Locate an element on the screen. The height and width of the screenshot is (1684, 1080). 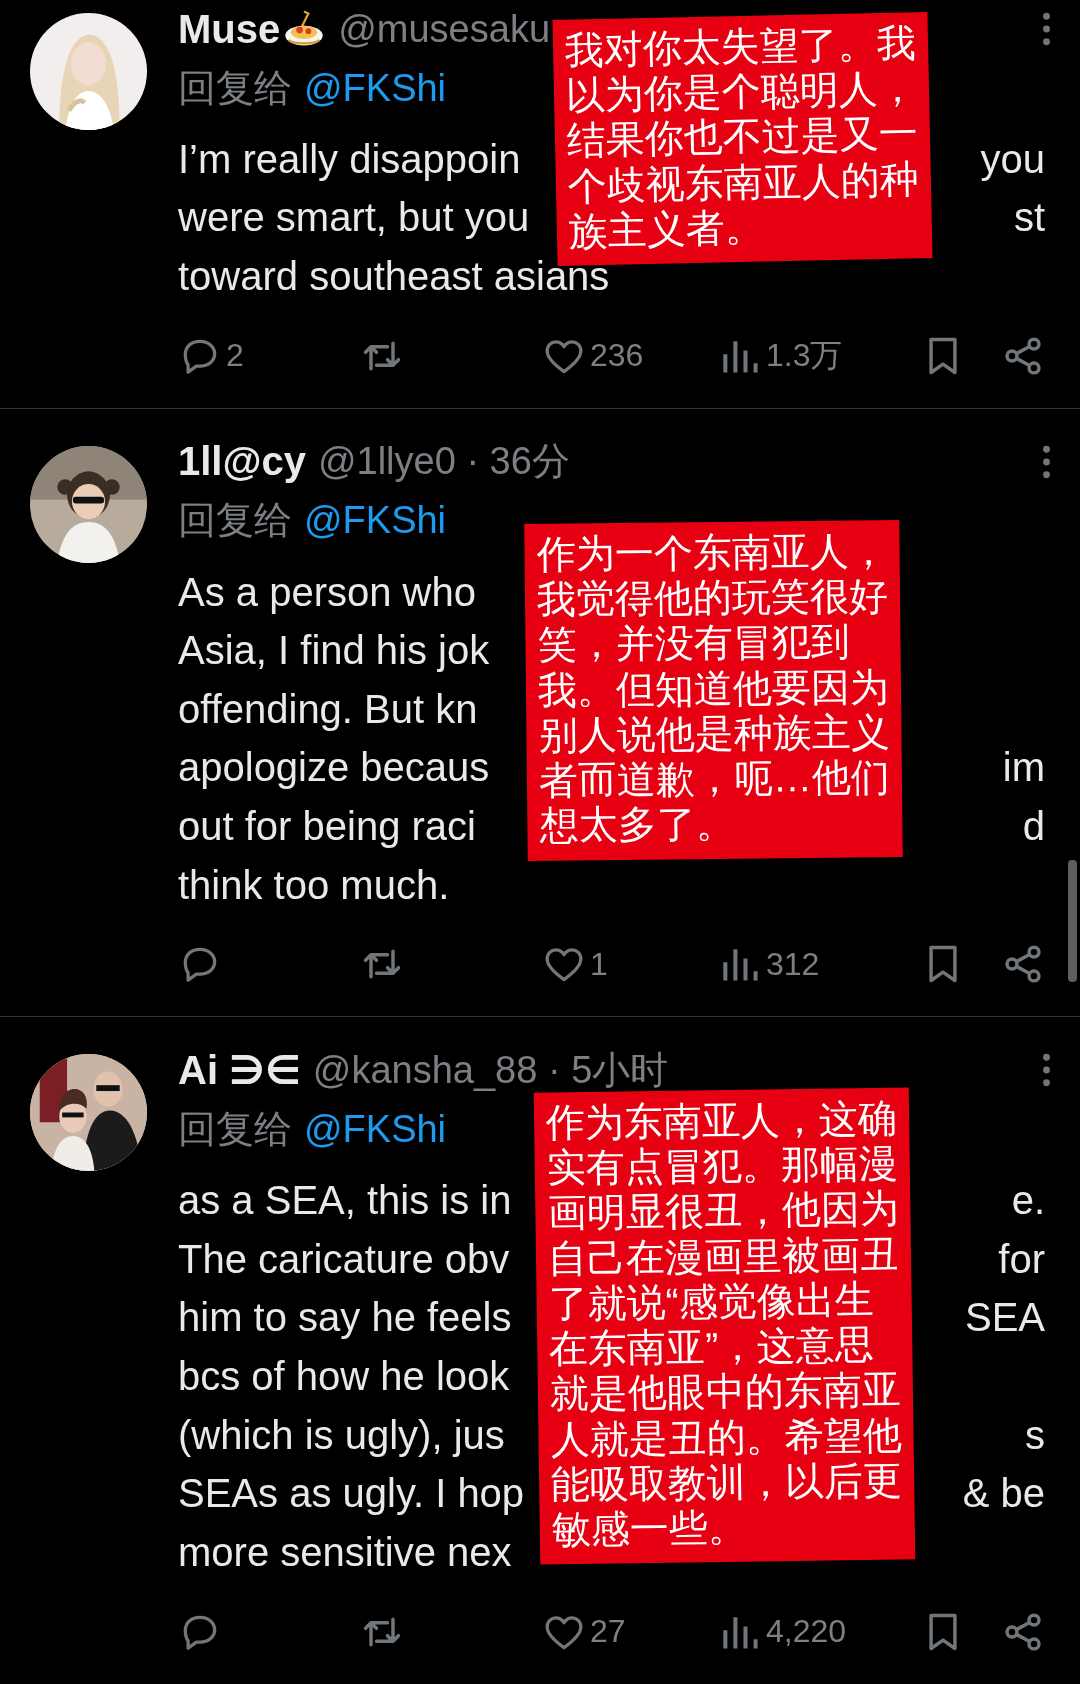
tweet-text: (which is ugly), jus is located at coordinates (341, 1435).